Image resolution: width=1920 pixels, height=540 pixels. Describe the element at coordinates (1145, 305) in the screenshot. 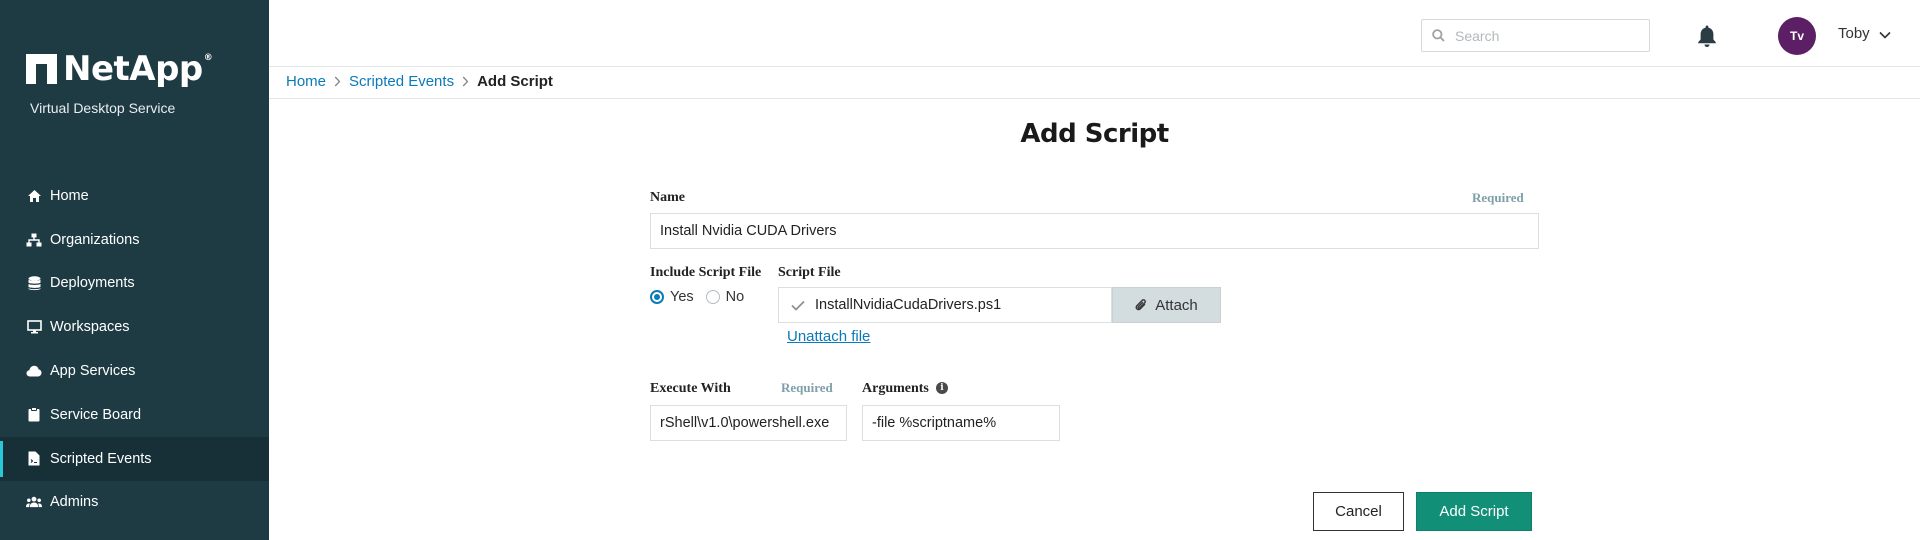

I see `paperclip-icon` at that location.